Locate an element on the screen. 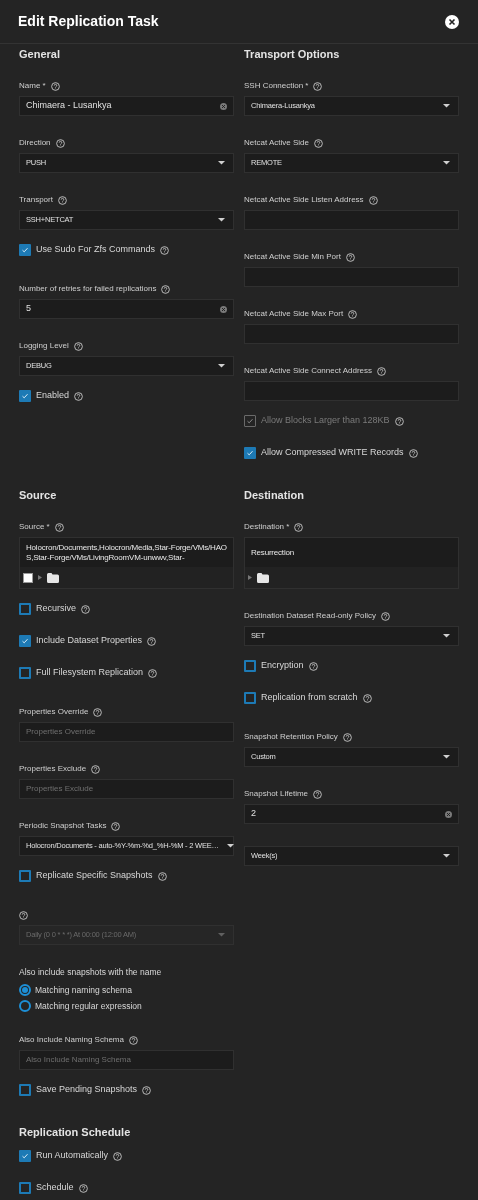  field-label: Transport is located at coordinates (36, 200).